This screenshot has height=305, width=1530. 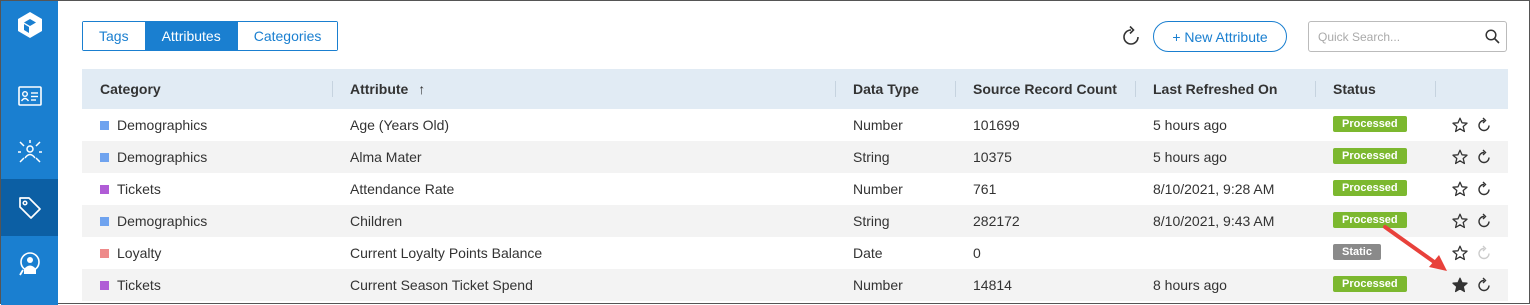 I want to click on column-header-status: Status, so click(x=1354, y=89).